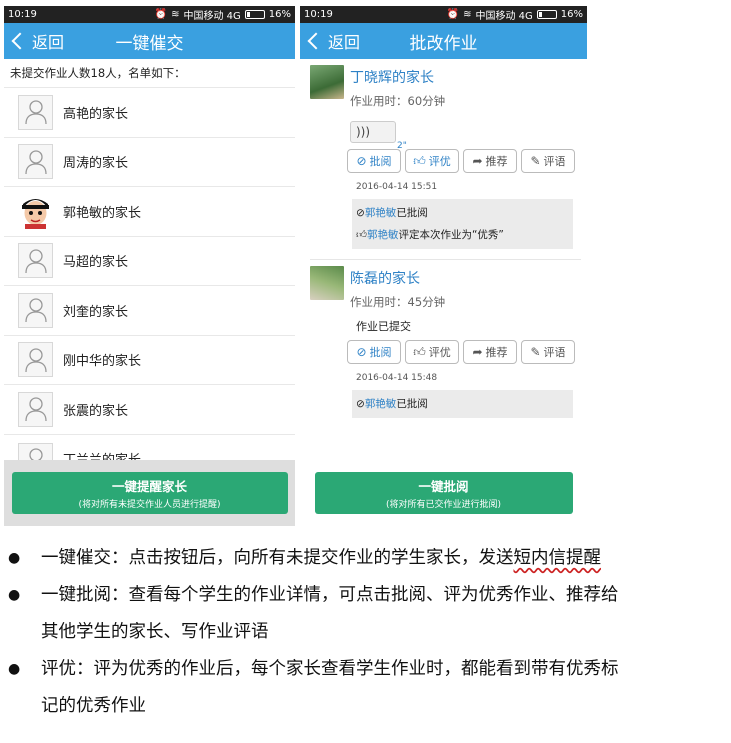 The image size is (731, 743). I want to click on avatar-photo, so click(35, 211).